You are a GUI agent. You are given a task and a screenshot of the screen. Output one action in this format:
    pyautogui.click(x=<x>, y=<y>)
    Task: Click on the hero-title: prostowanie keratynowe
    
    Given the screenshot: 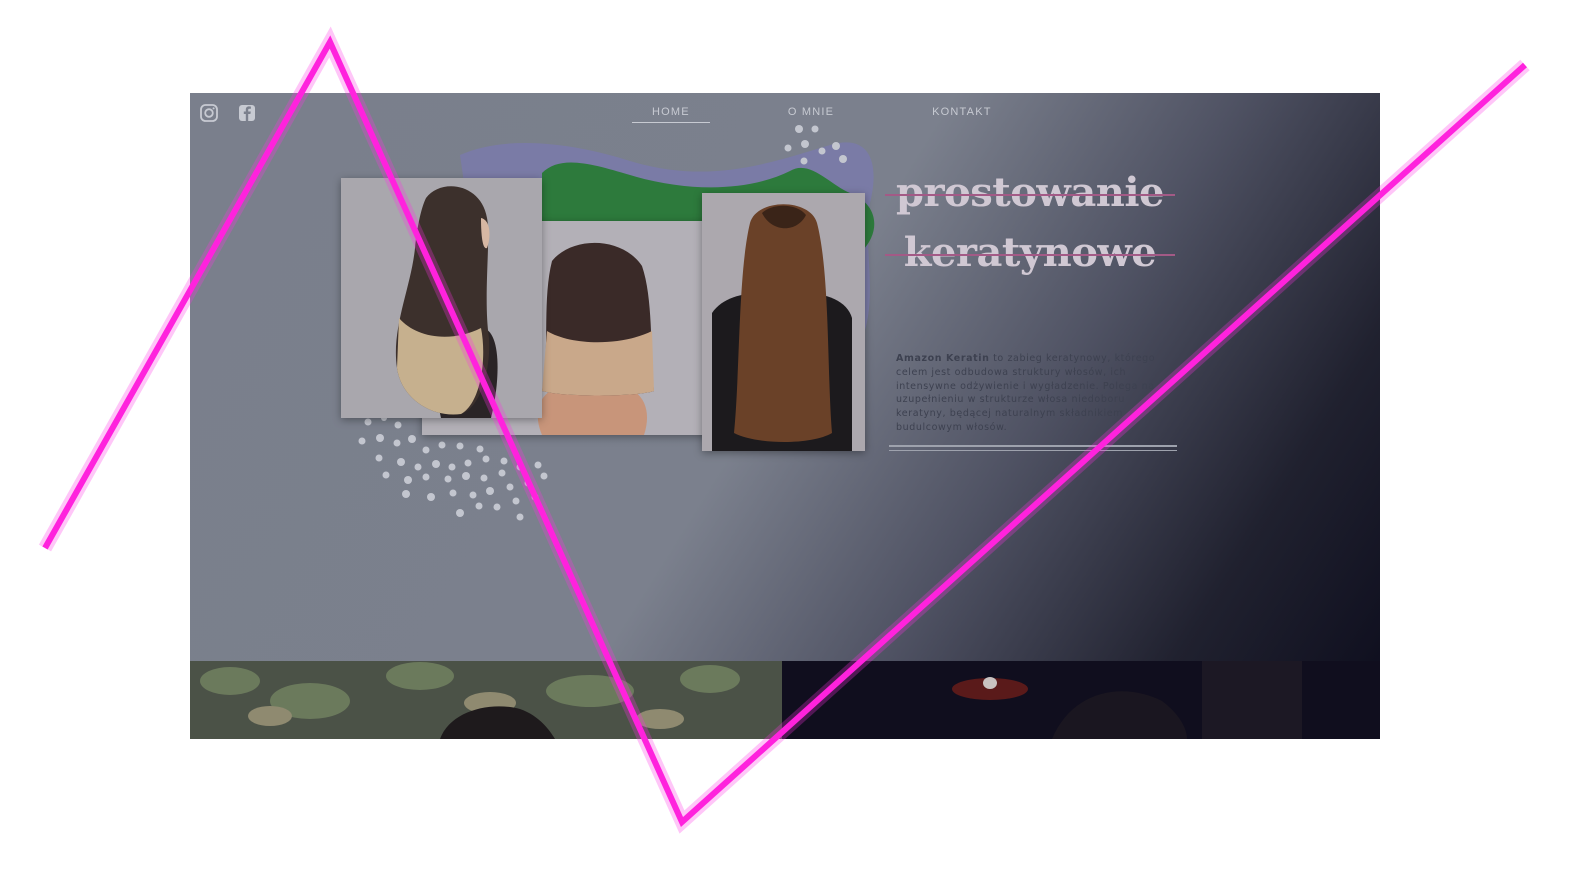 What is the action you would take?
    pyautogui.click(x=1030, y=223)
    